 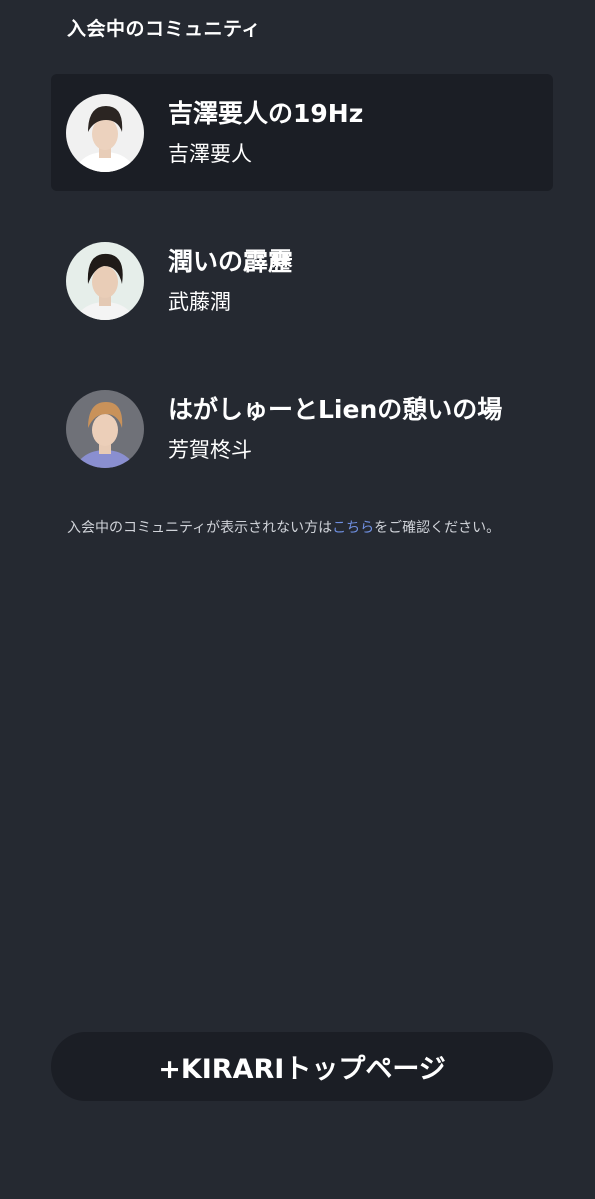 What do you see at coordinates (302, 280) in the screenshot?
I see `community-item: 潤いの霹靂 武藤潤` at bounding box center [302, 280].